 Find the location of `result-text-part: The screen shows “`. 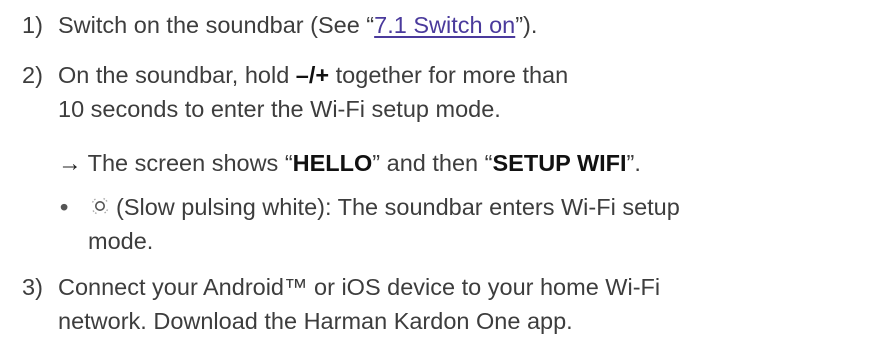

result-text-part: The screen shows “ is located at coordinates (187, 163).